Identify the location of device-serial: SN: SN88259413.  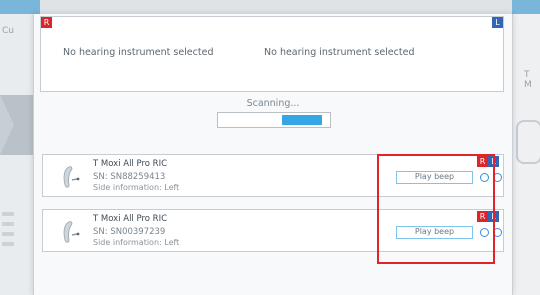
(129, 177).